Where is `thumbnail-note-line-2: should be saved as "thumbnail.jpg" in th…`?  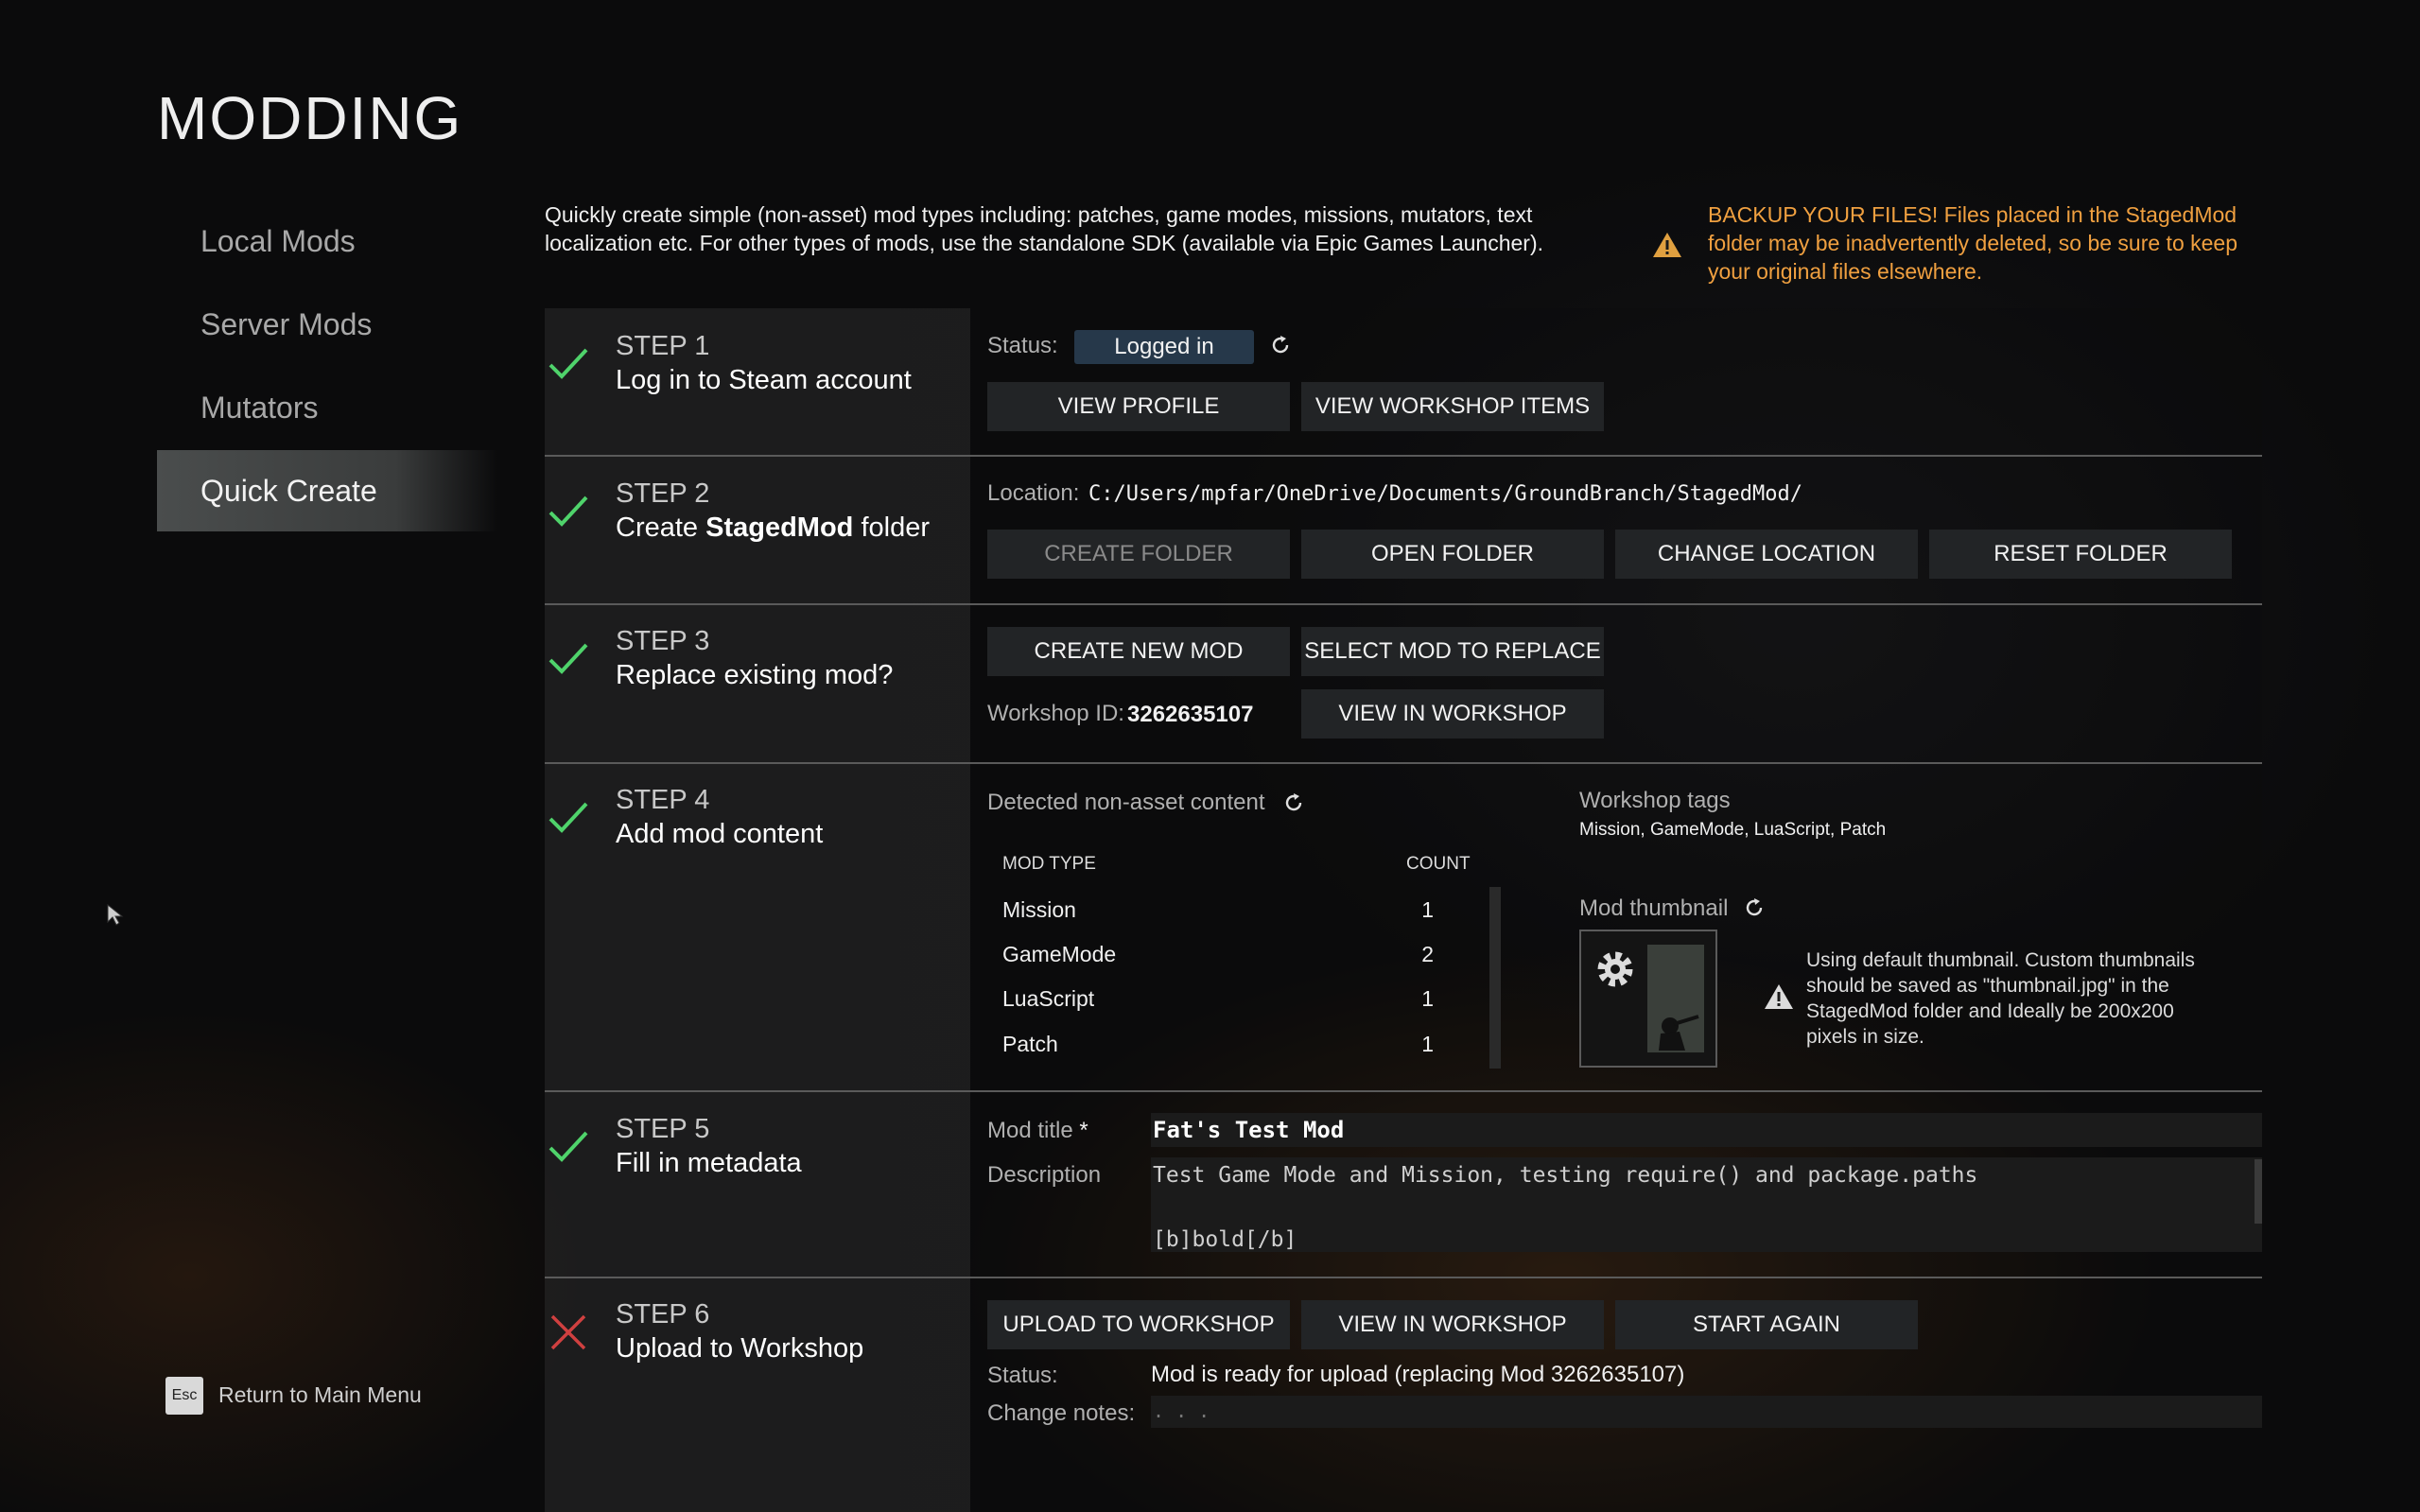
thumbnail-note-line-2: should be saved as "thumbnail.jpg" in th… is located at coordinates (1988, 986).